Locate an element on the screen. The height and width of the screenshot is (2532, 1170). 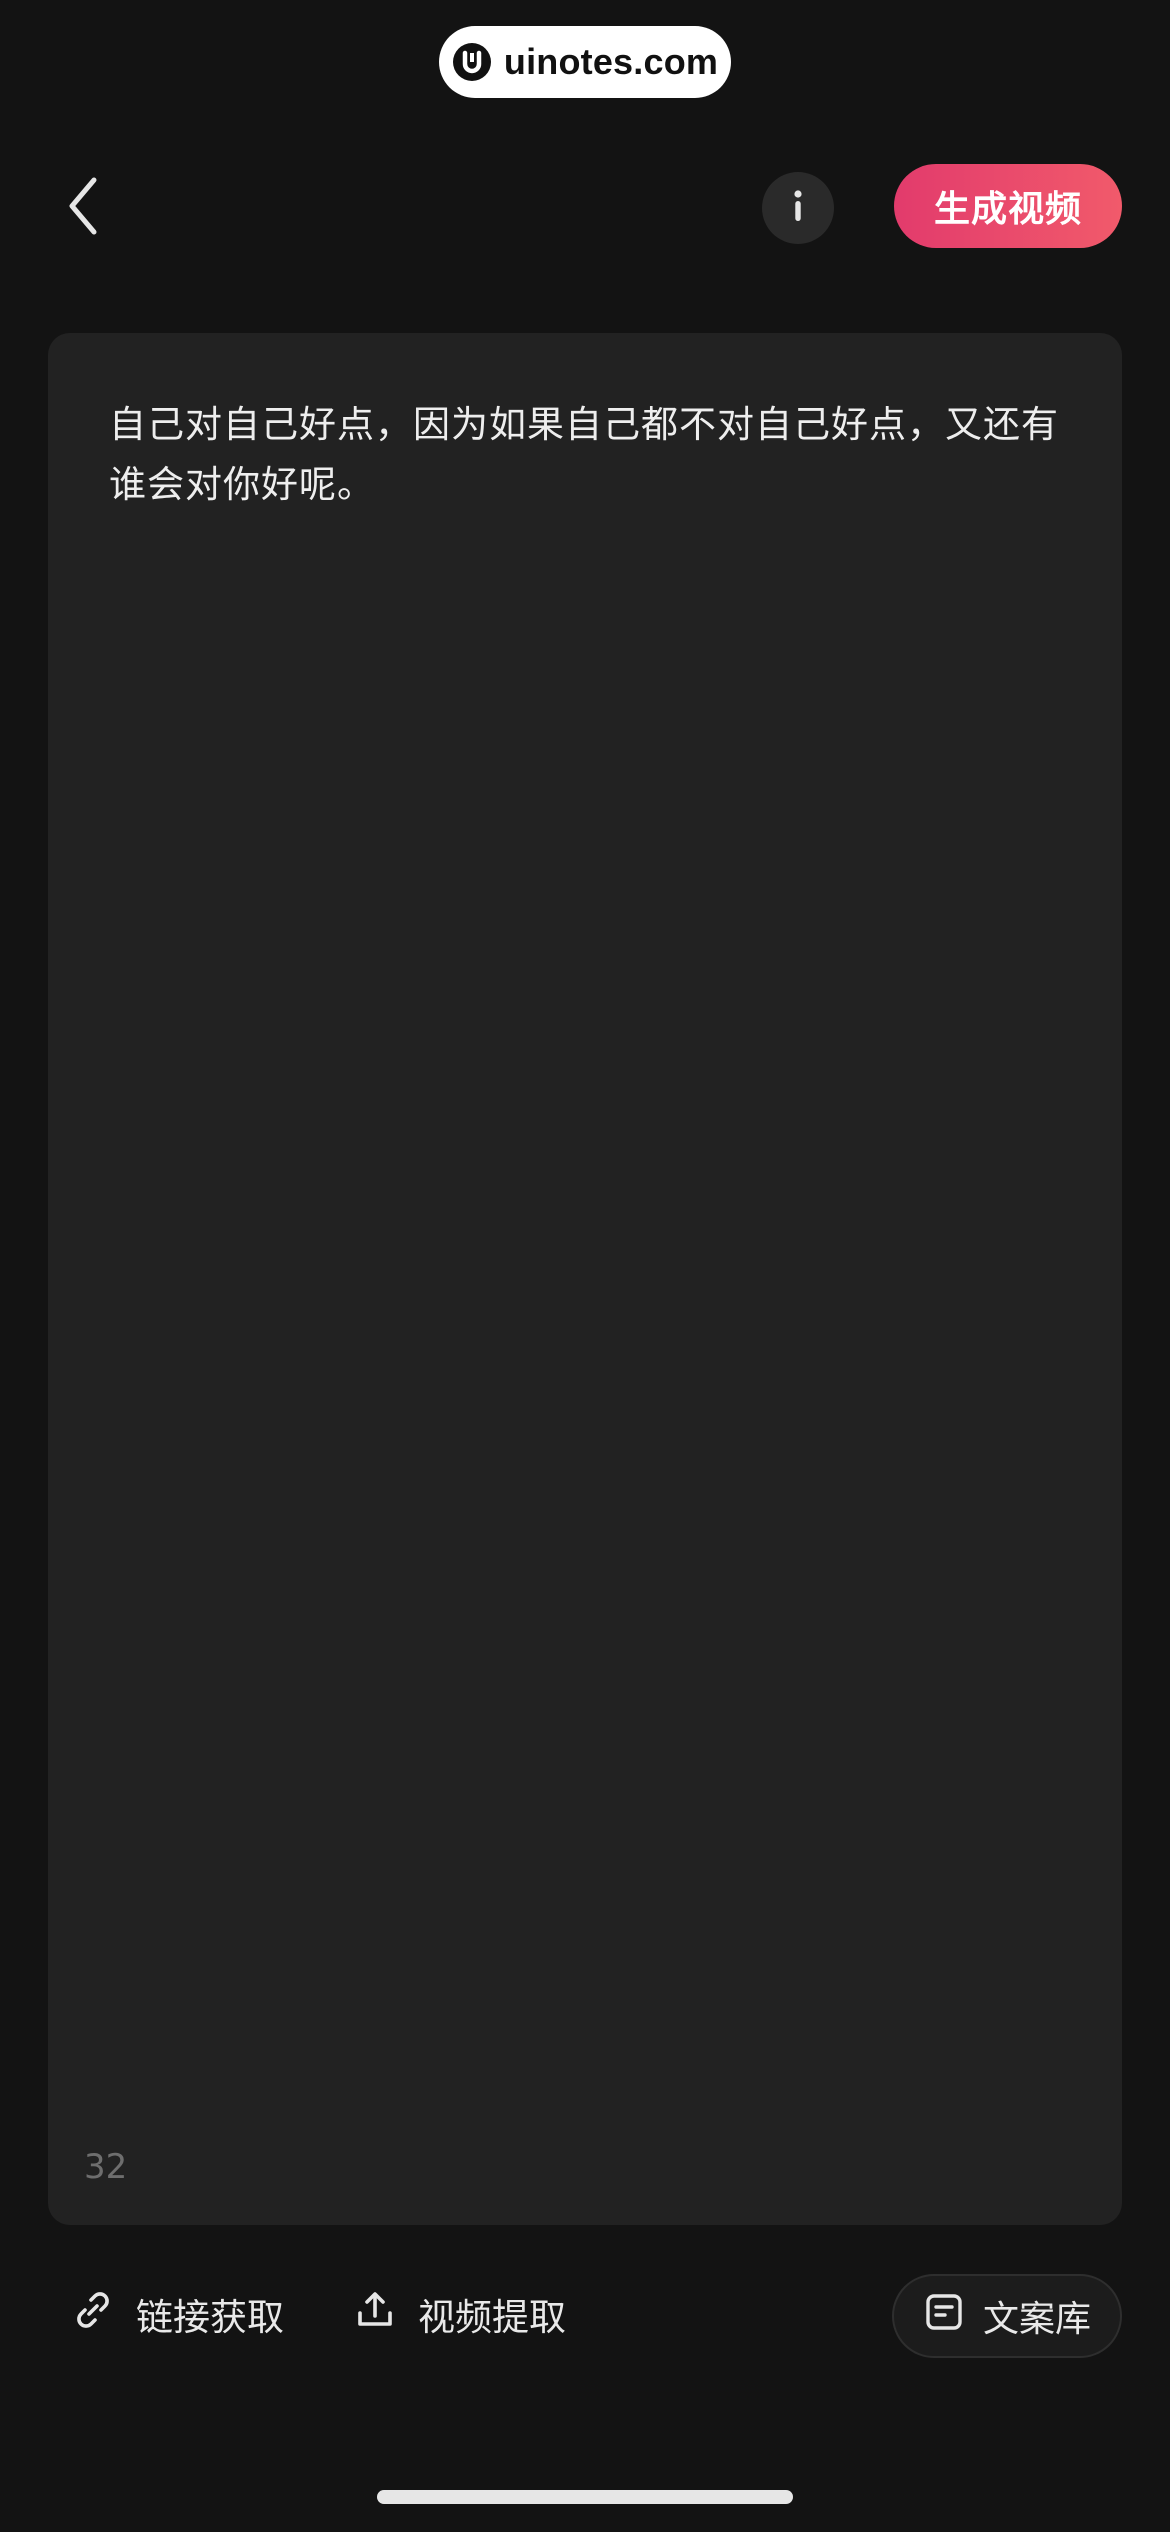
extract-from-video-button: 视频提取 is located at coordinates (460, 2314).